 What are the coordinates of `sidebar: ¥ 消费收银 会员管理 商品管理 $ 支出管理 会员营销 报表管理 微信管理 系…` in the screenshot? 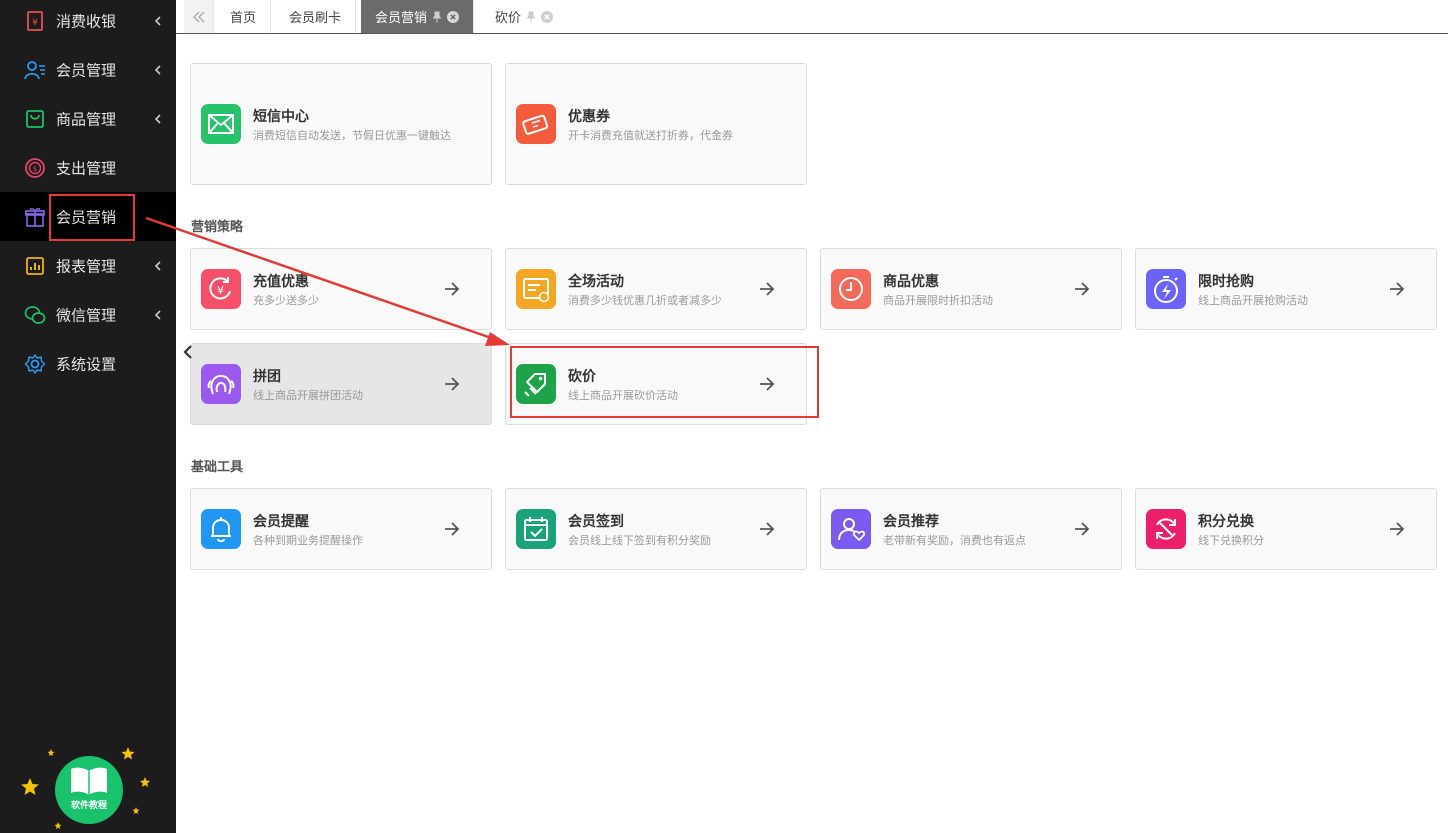 It's located at (88, 416).